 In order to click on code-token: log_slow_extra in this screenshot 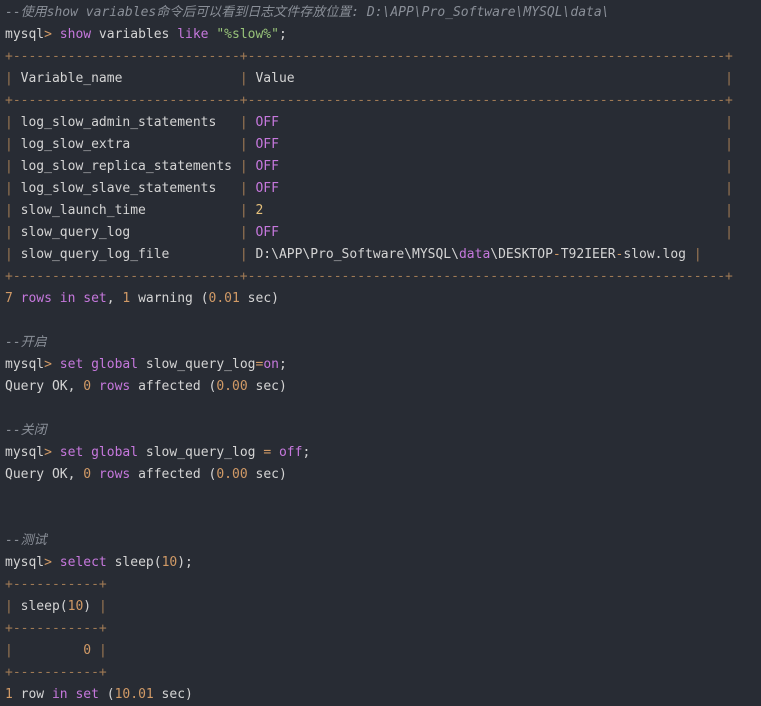, I will do `click(130, 144)`.